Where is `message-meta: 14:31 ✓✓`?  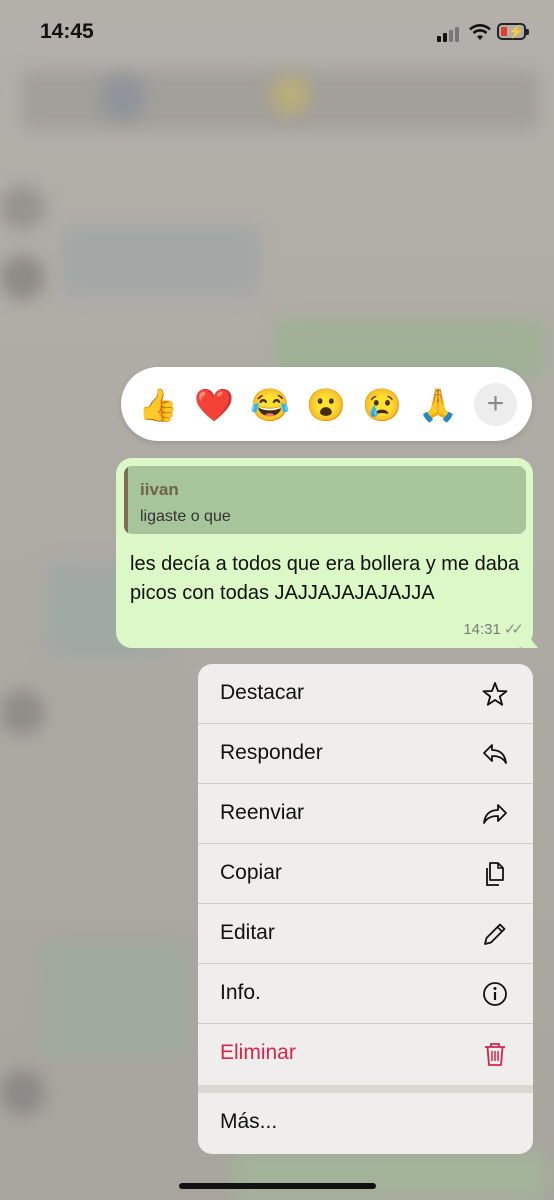
message-meta: 14:31 ✓✓ is located at coordinates (493, 629).